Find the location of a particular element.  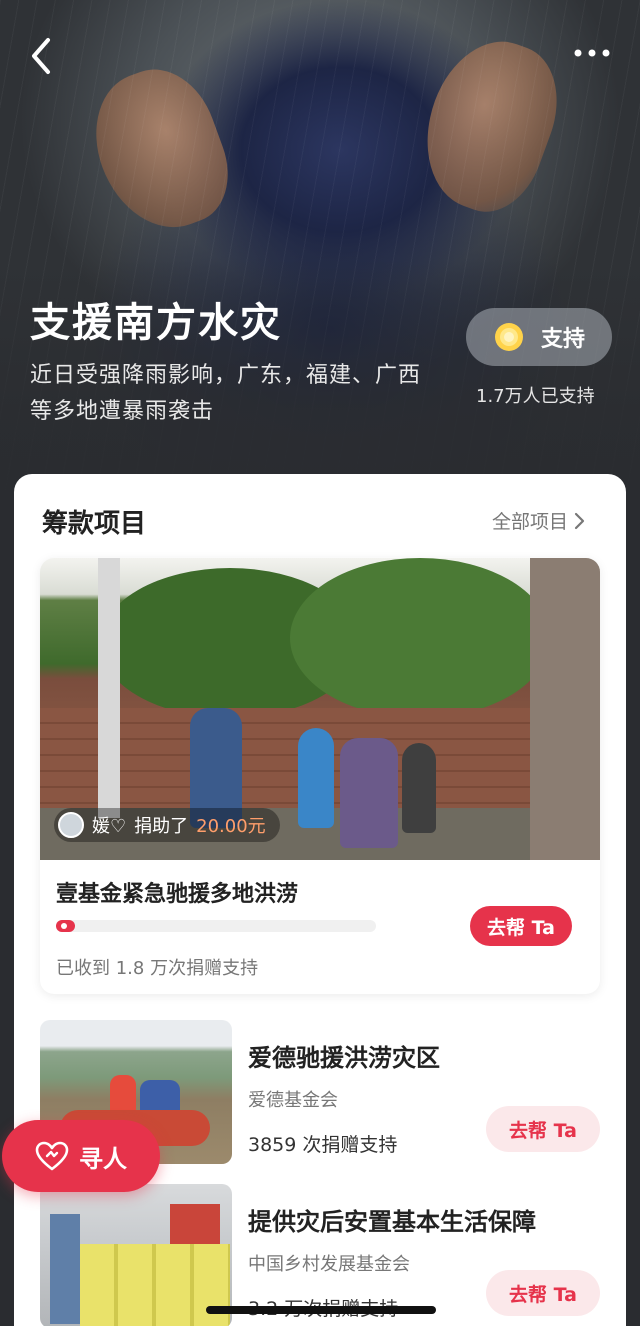

back-button is located at coordinates (42, 56).